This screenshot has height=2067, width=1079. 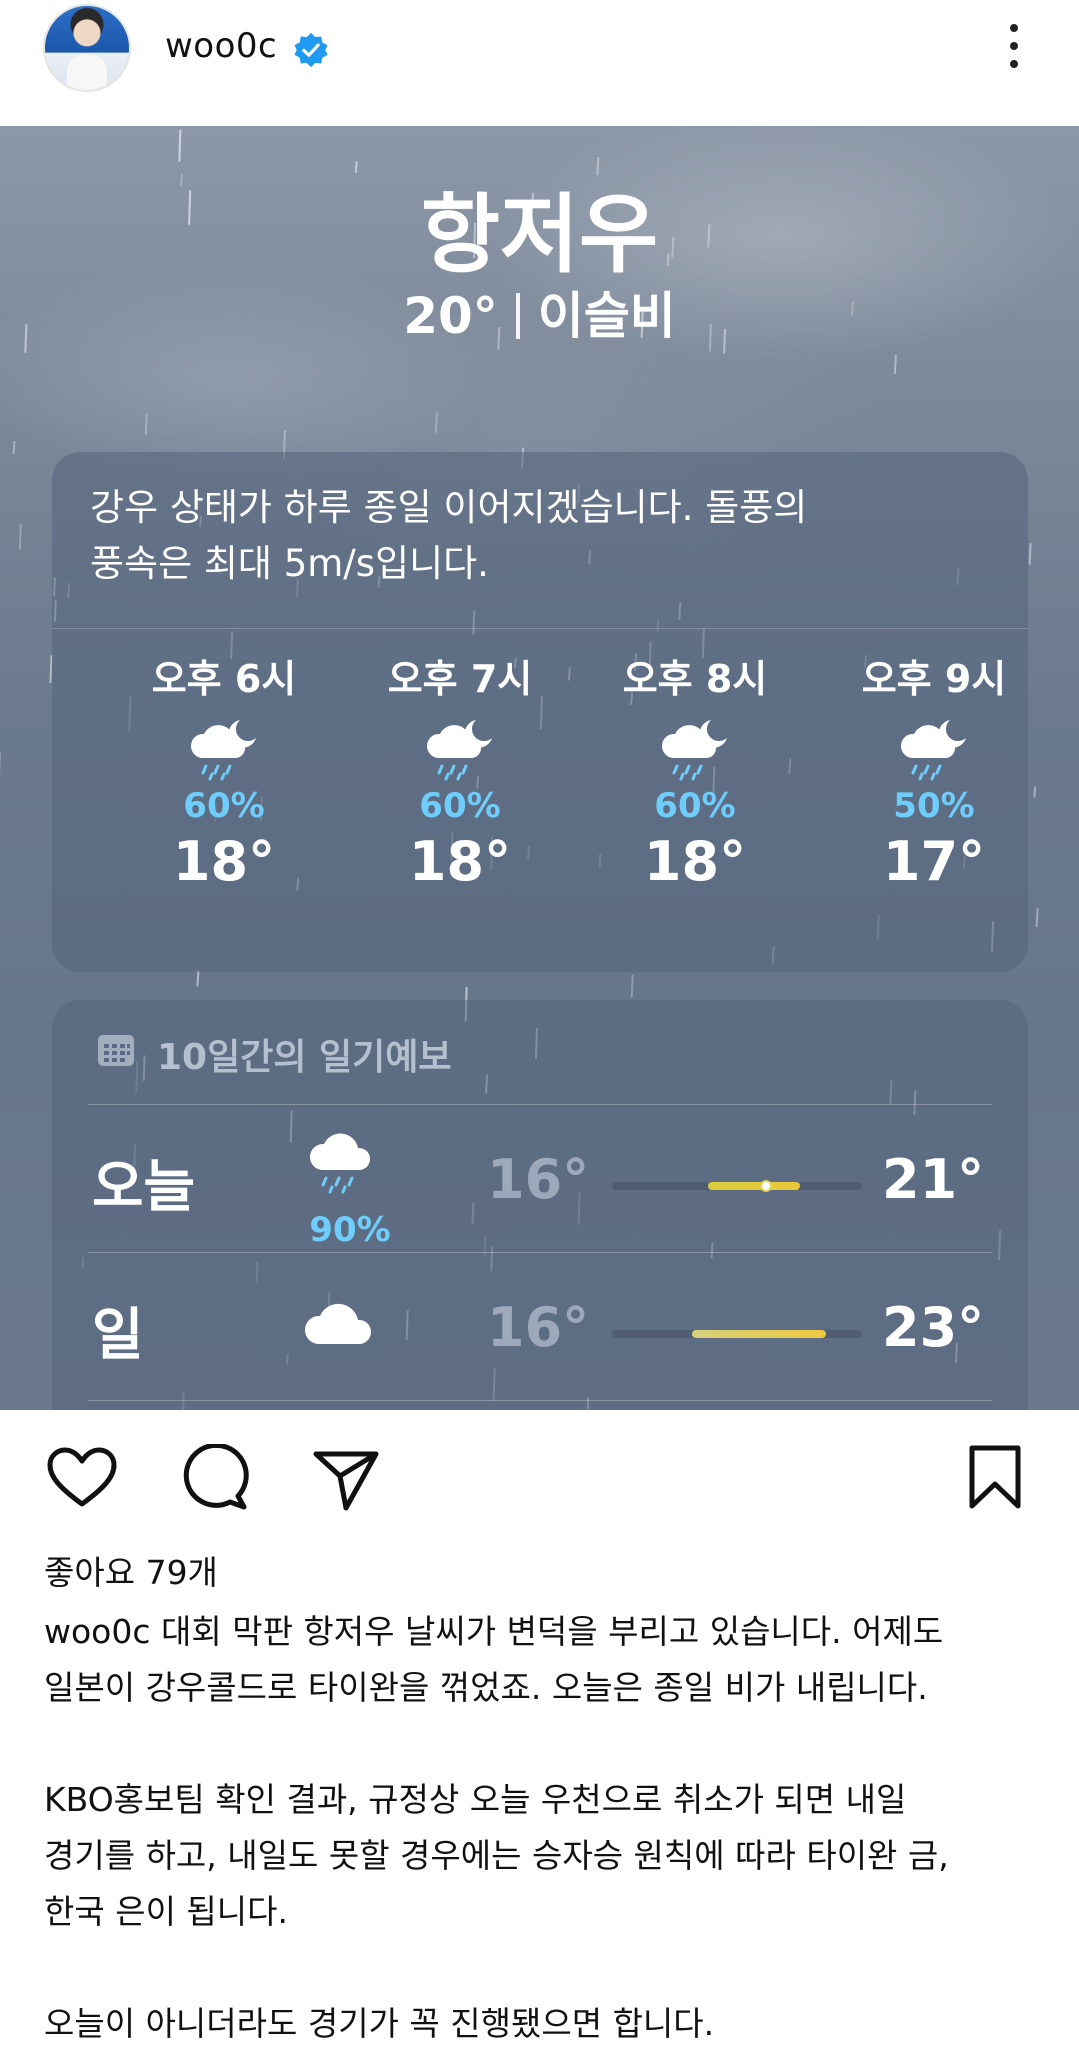 I want to click on hour-time: 오후 9시, so click(x=934, y=679).